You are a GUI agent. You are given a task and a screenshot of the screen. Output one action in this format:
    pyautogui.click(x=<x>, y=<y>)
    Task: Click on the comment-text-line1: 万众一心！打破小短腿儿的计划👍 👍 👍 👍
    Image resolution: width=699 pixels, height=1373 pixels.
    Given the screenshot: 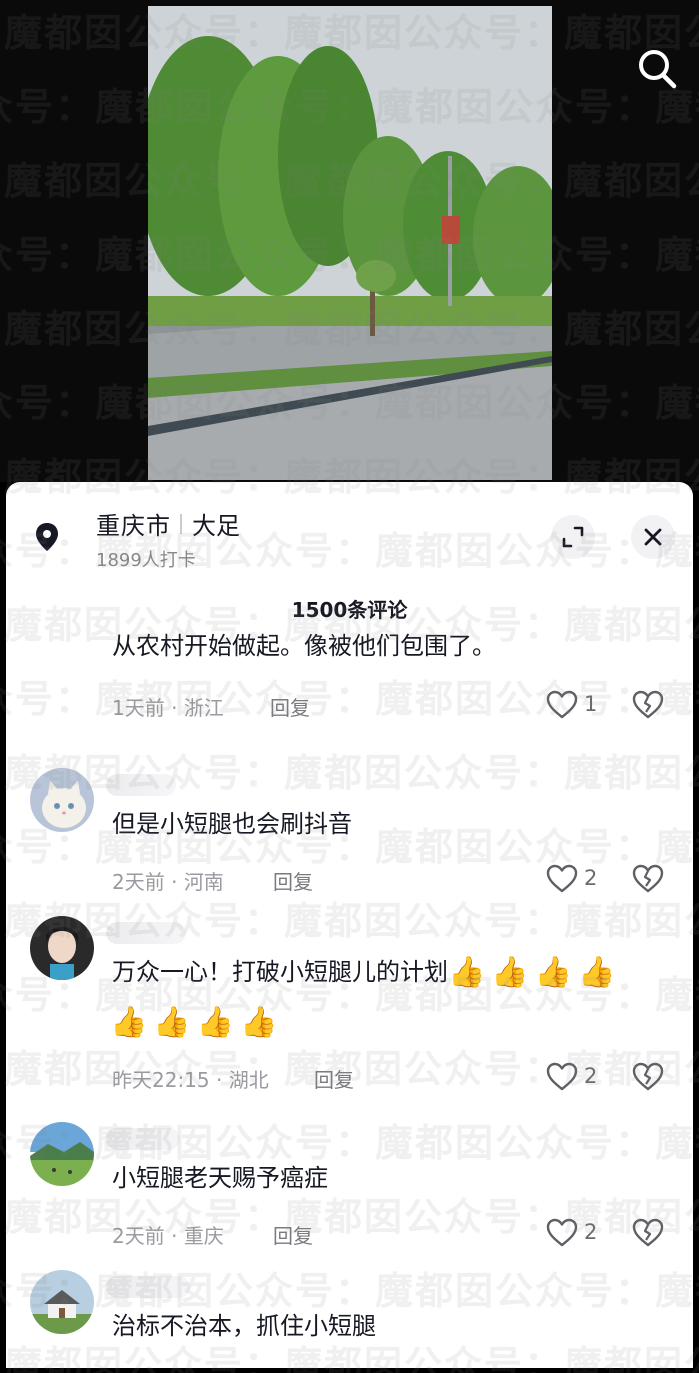 What is the action you would take?
    pyautogui.click(x=366, y=972)
    